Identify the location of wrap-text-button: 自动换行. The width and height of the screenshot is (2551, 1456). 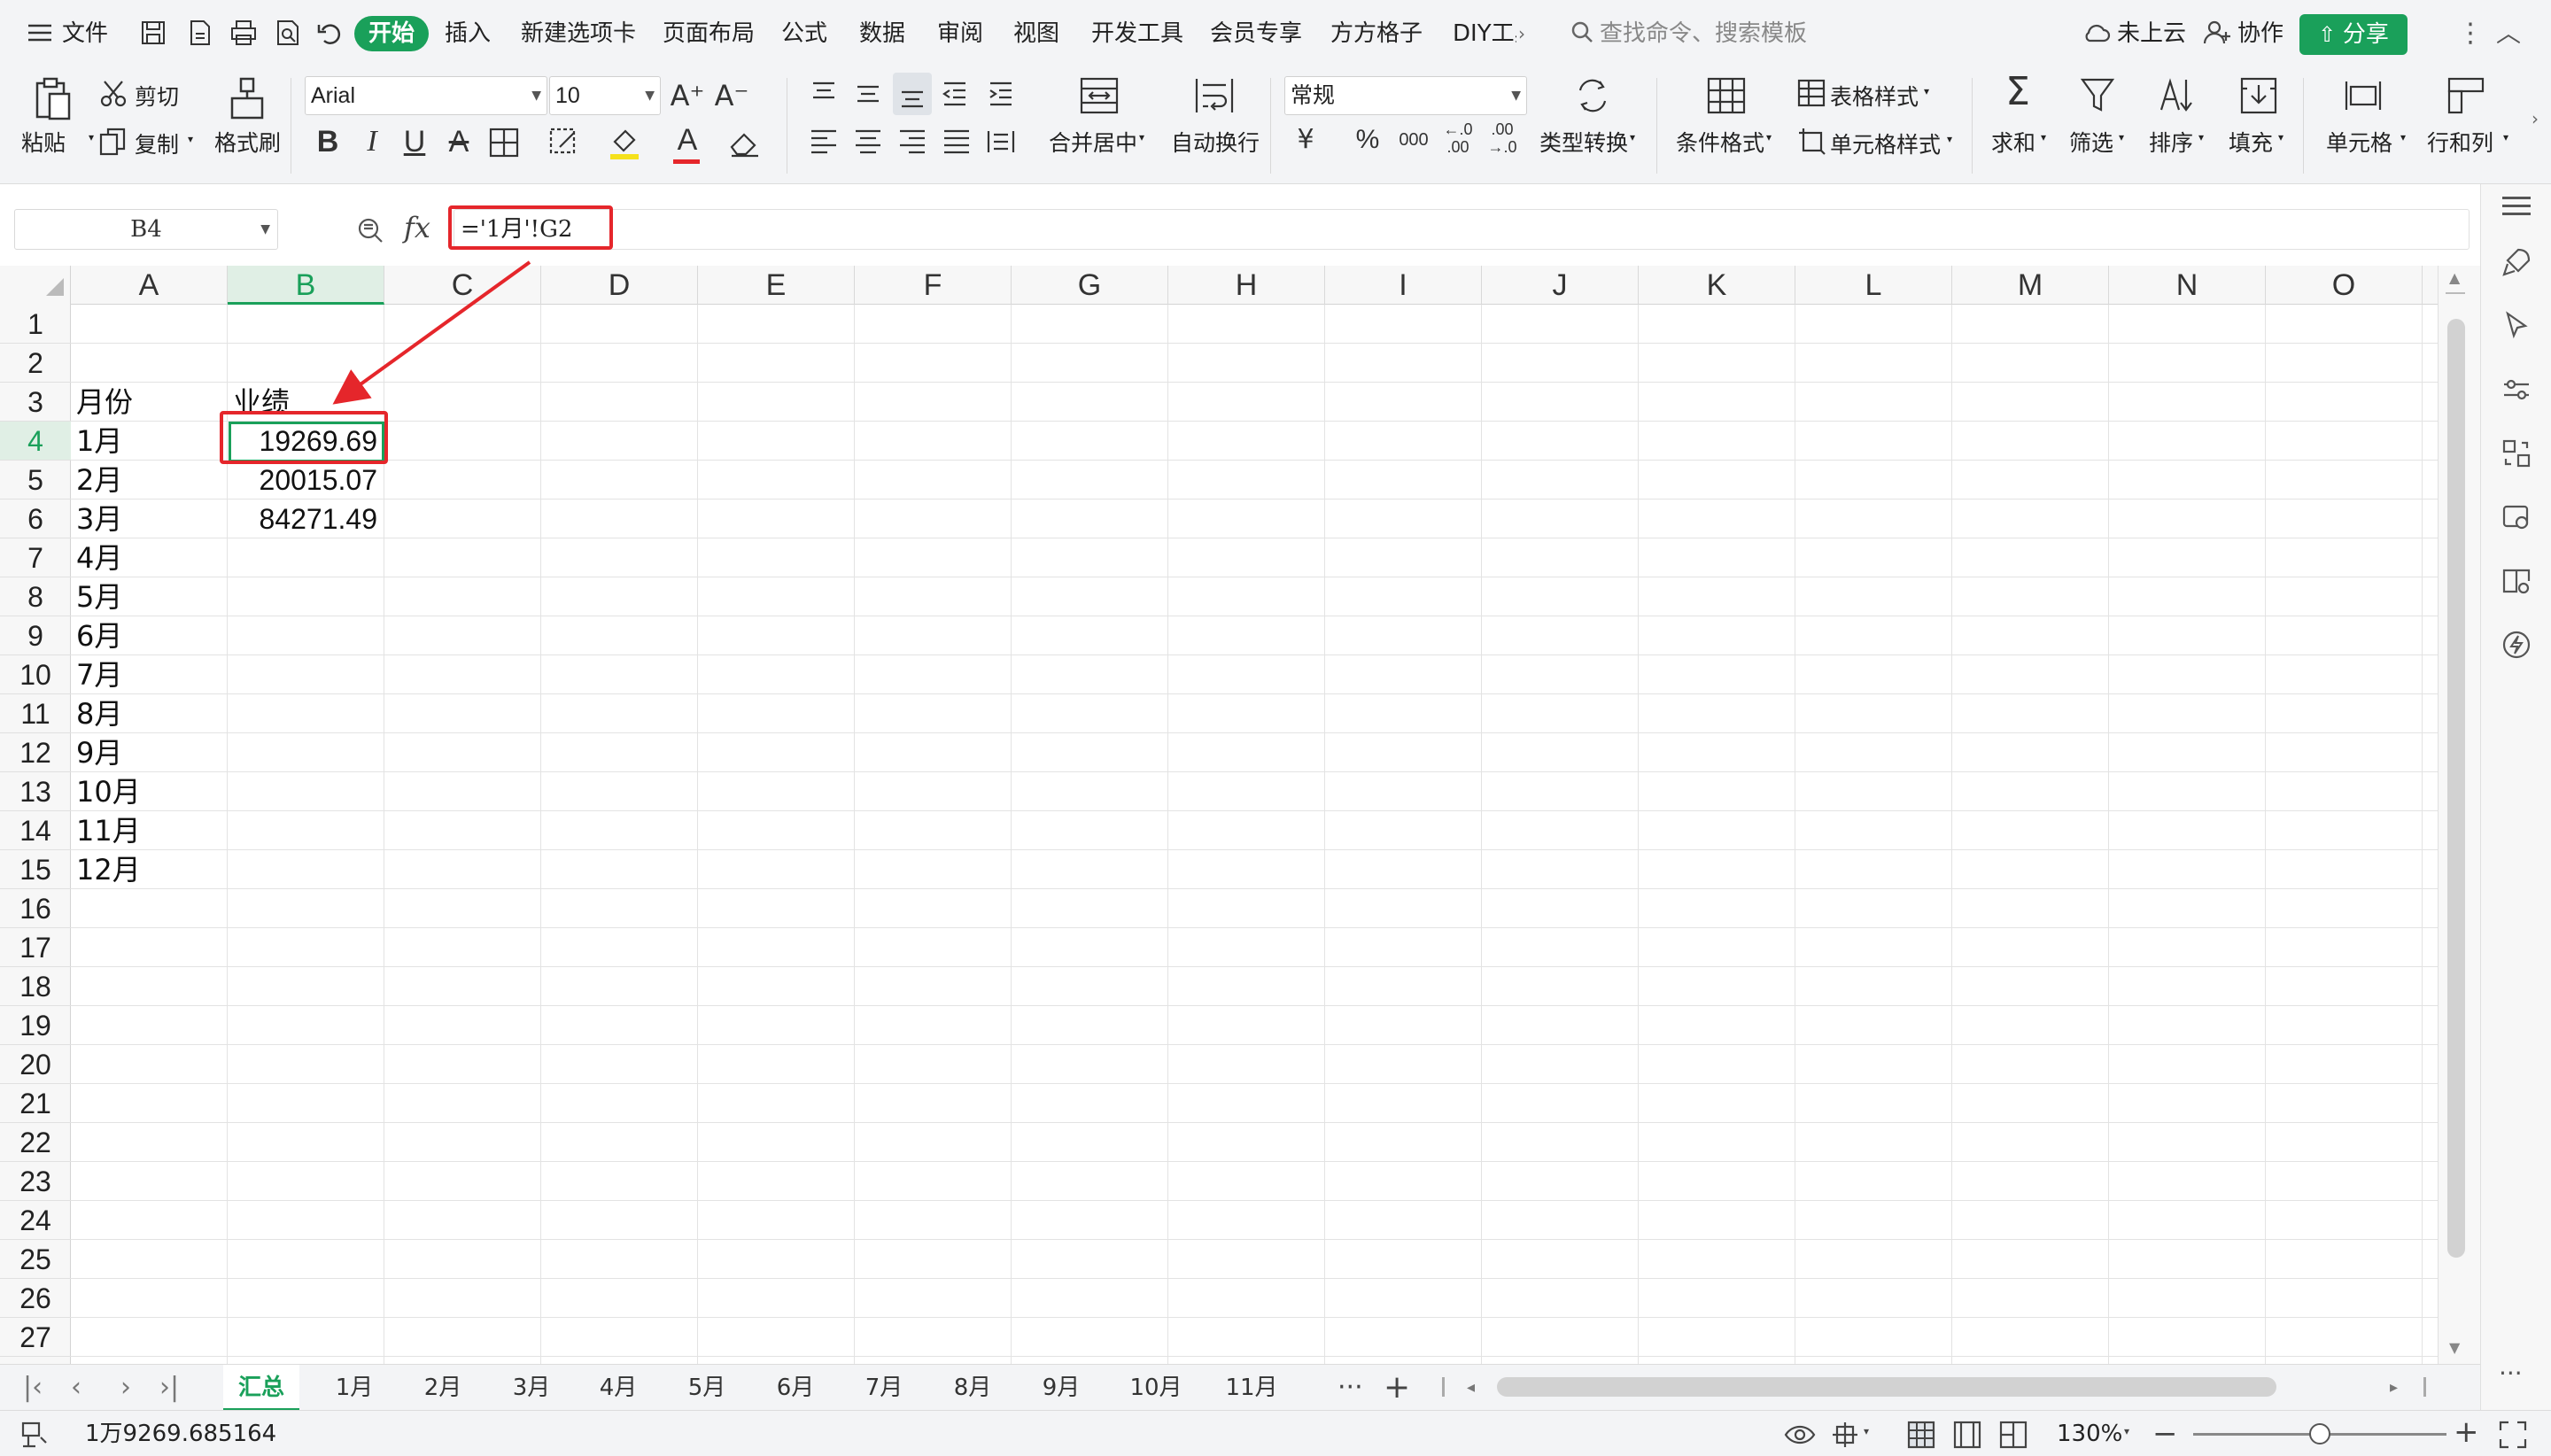
(1215, 142).